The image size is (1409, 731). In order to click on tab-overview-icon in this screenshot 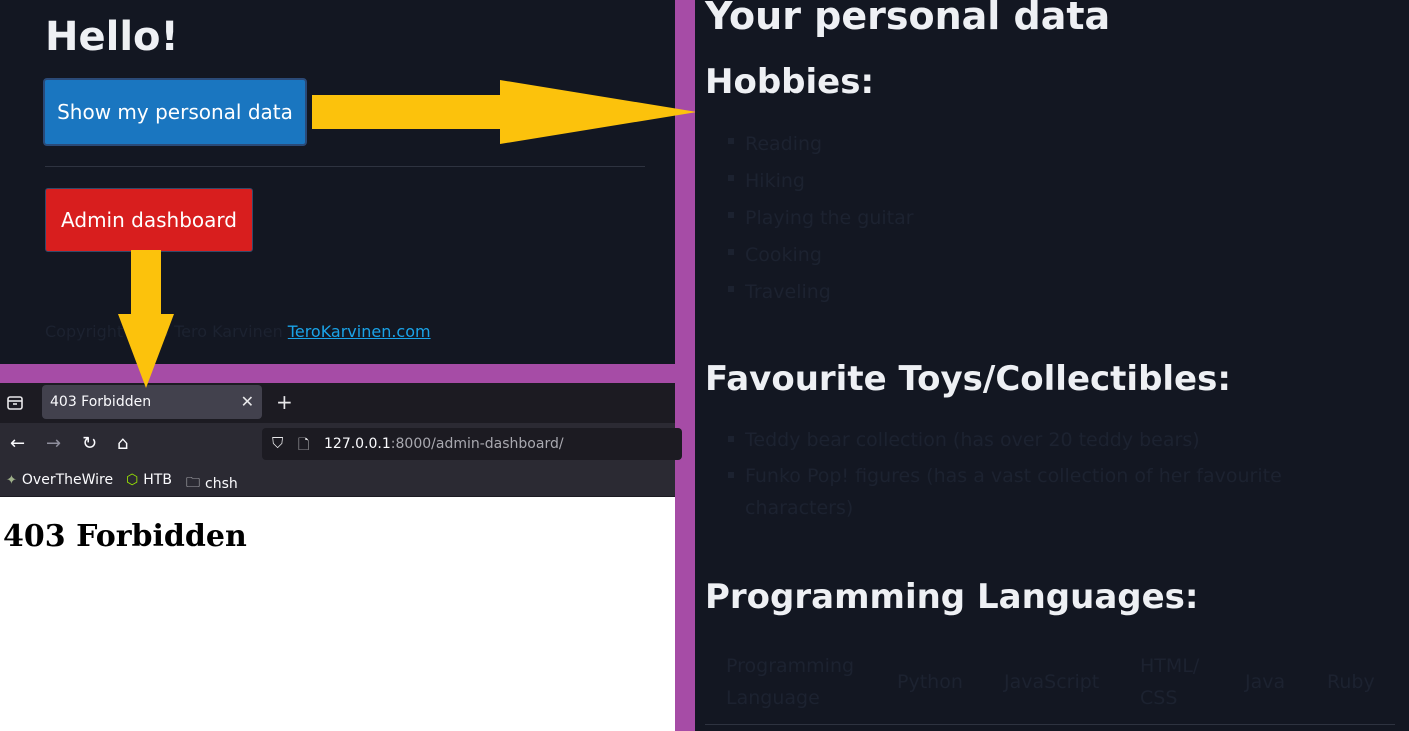, I will do `click(15, 403)`.